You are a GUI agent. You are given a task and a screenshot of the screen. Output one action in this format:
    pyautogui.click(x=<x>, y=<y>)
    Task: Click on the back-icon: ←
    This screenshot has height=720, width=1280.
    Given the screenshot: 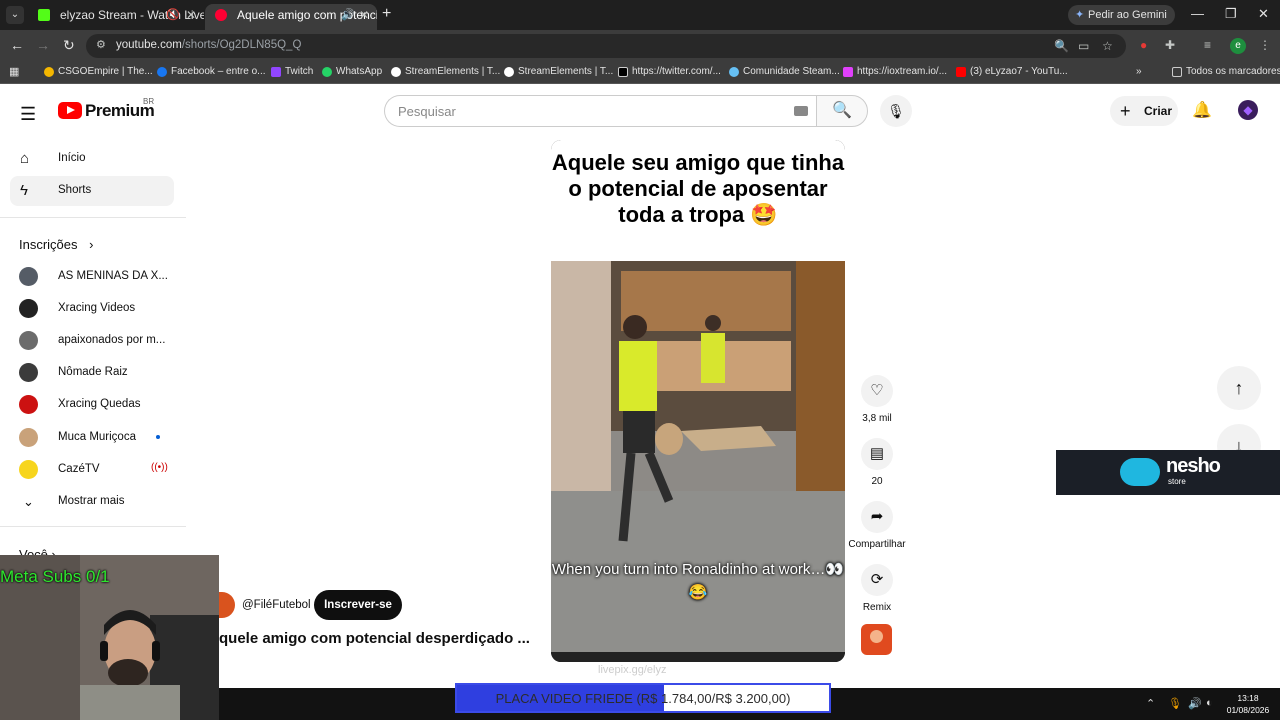 What is the action you would take?
    pyautogui.click(x=17, y=45)
    